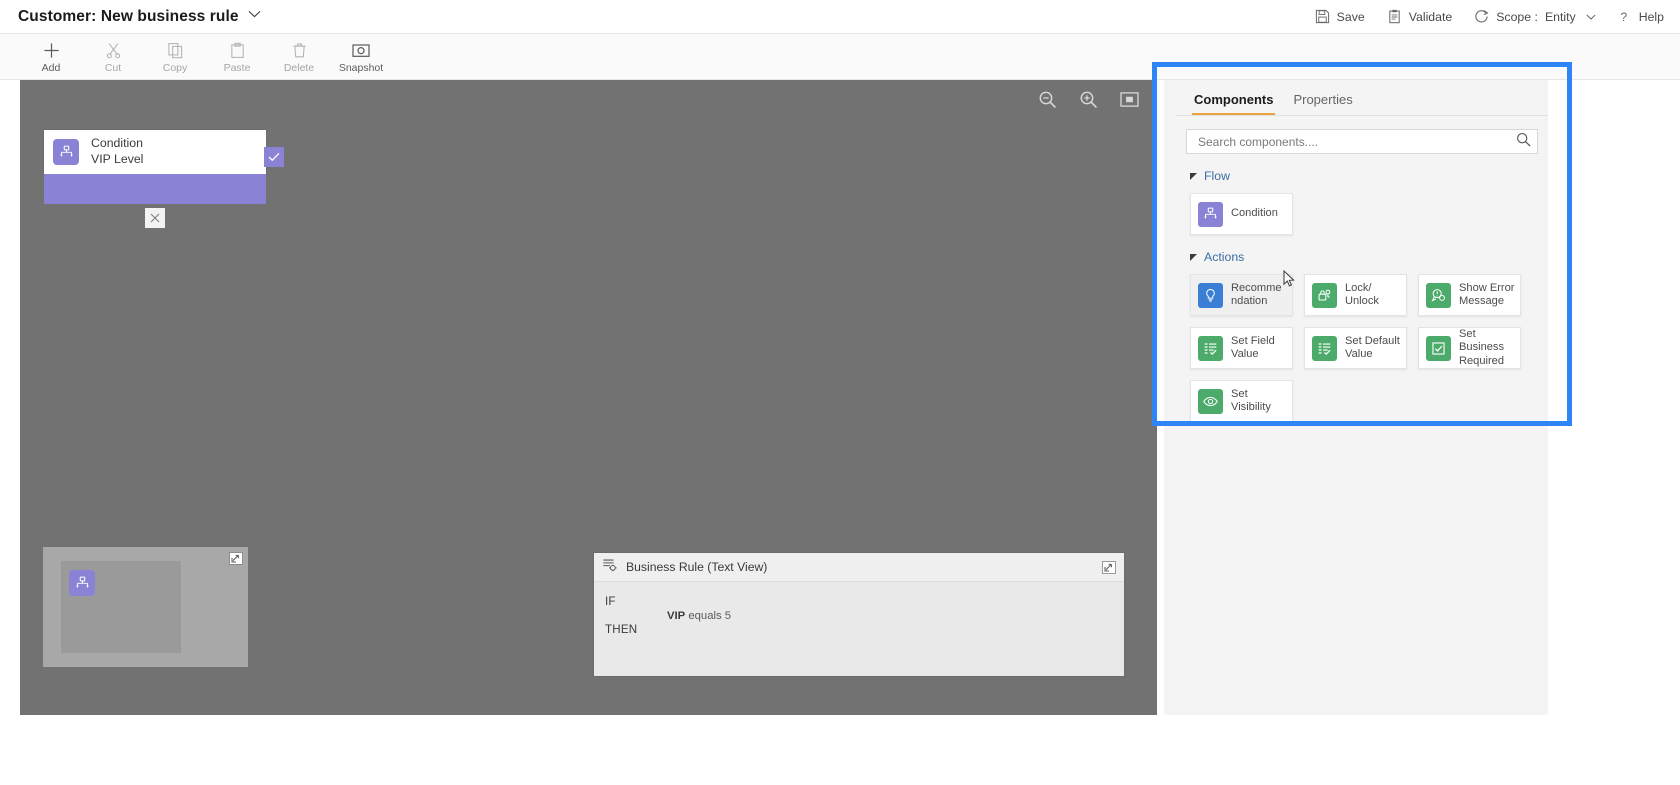  I want to click on trash-icon, so click(299, 50).